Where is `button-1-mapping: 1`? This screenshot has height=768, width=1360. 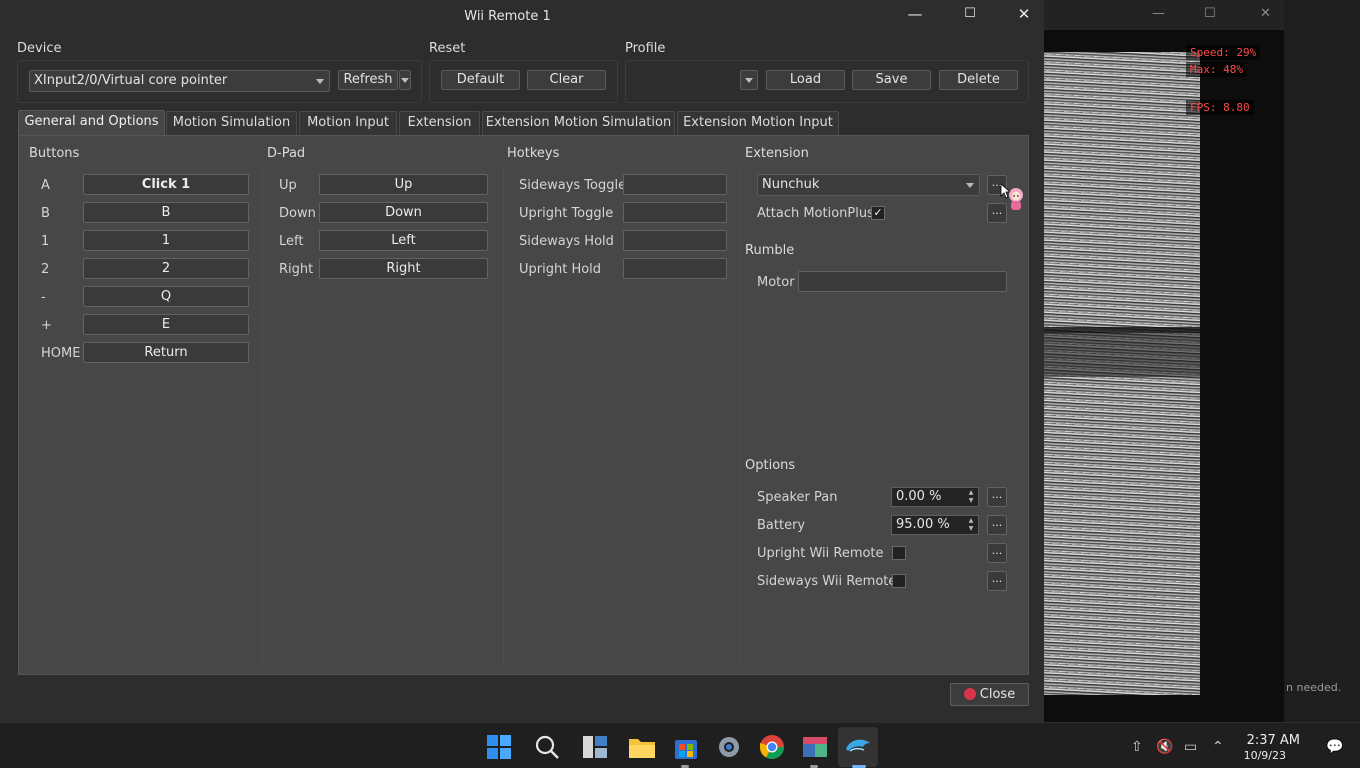 button-1-mapping: 1 is located at coordinates (166, 240).